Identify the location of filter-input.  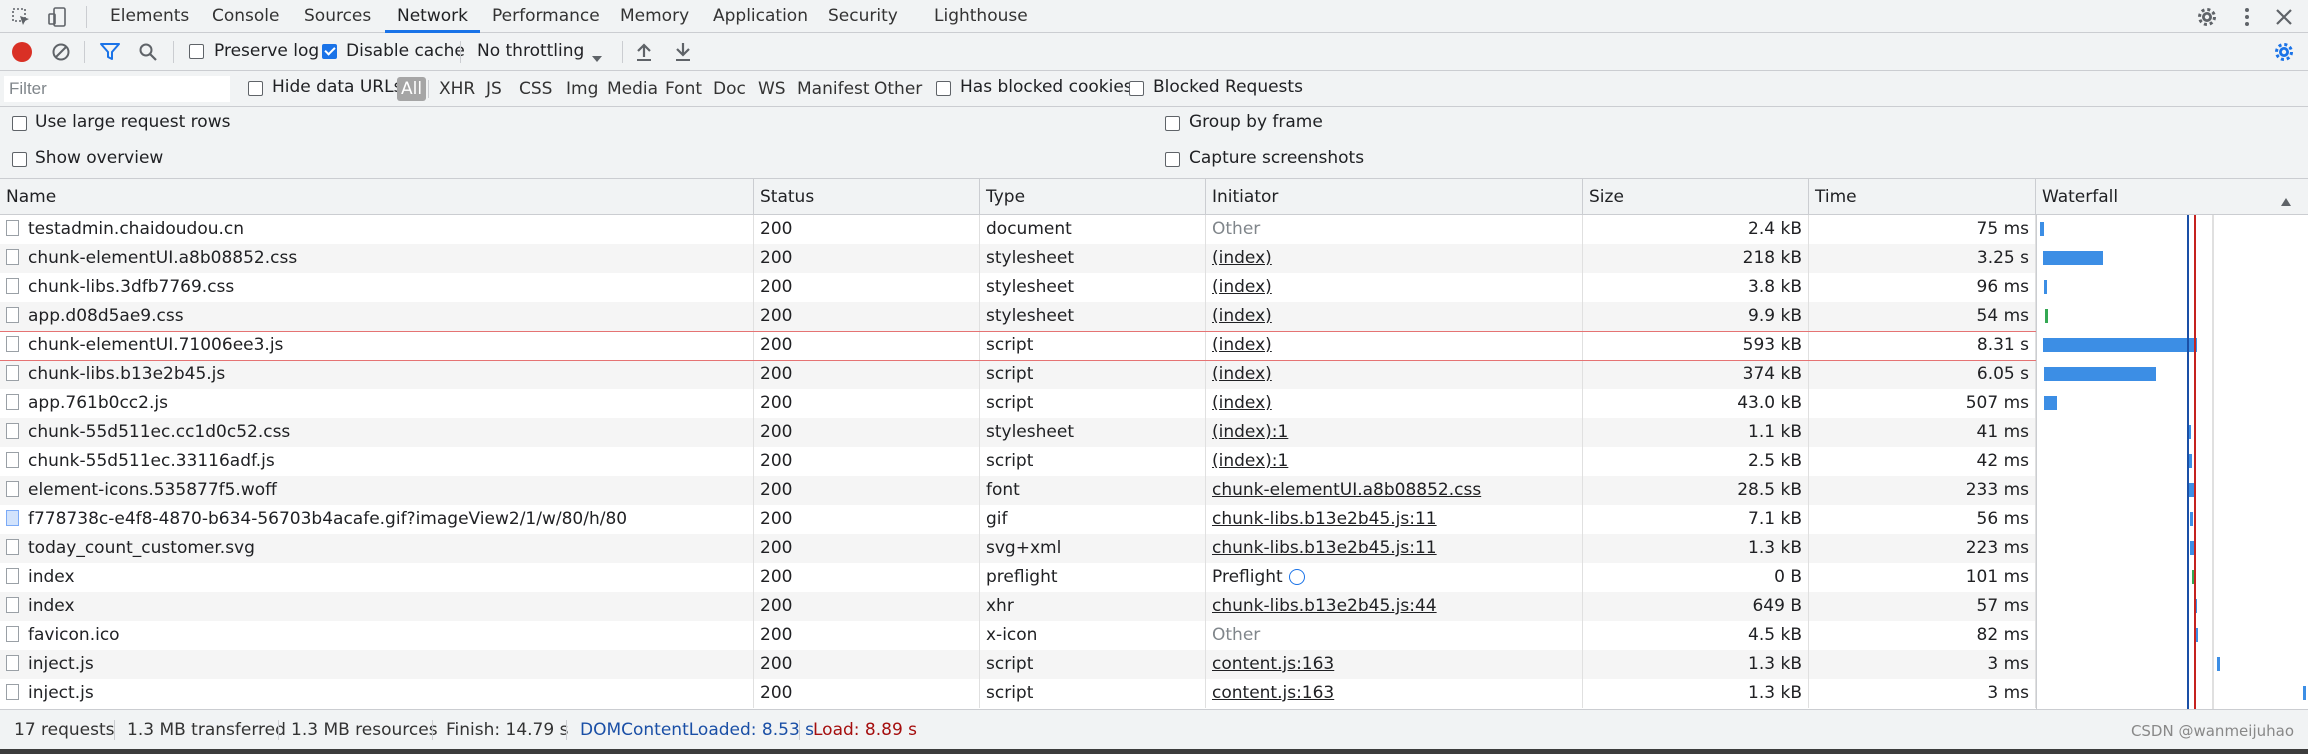
(117, 89).